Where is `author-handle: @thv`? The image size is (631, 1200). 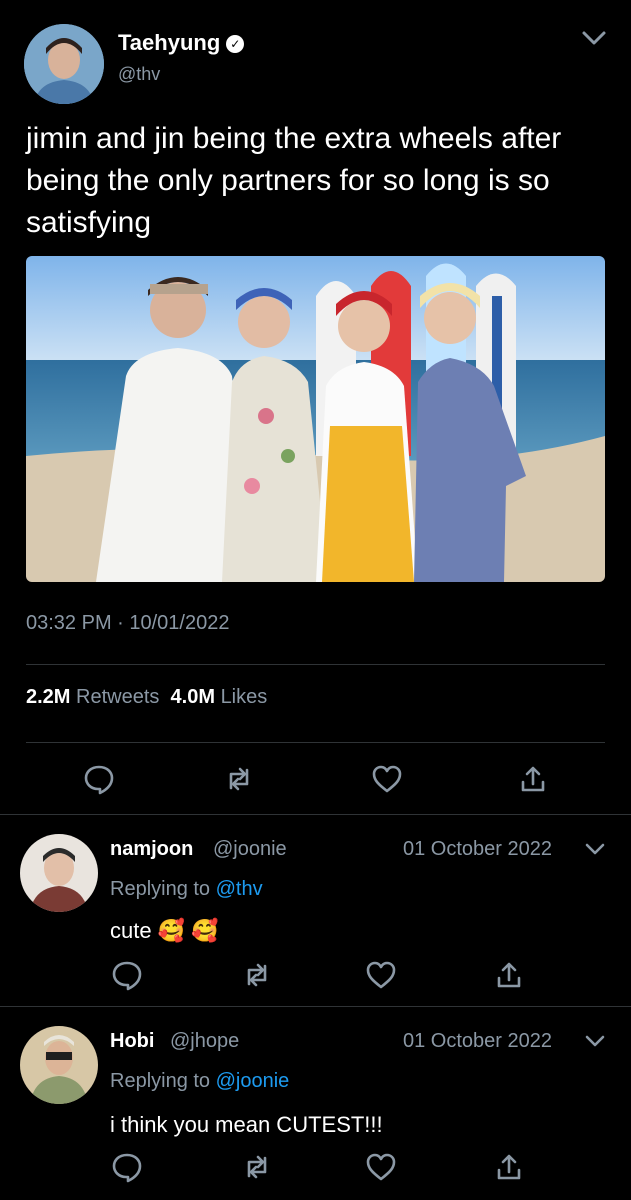
author-handle: @thv is located at coordinates (139, 74).